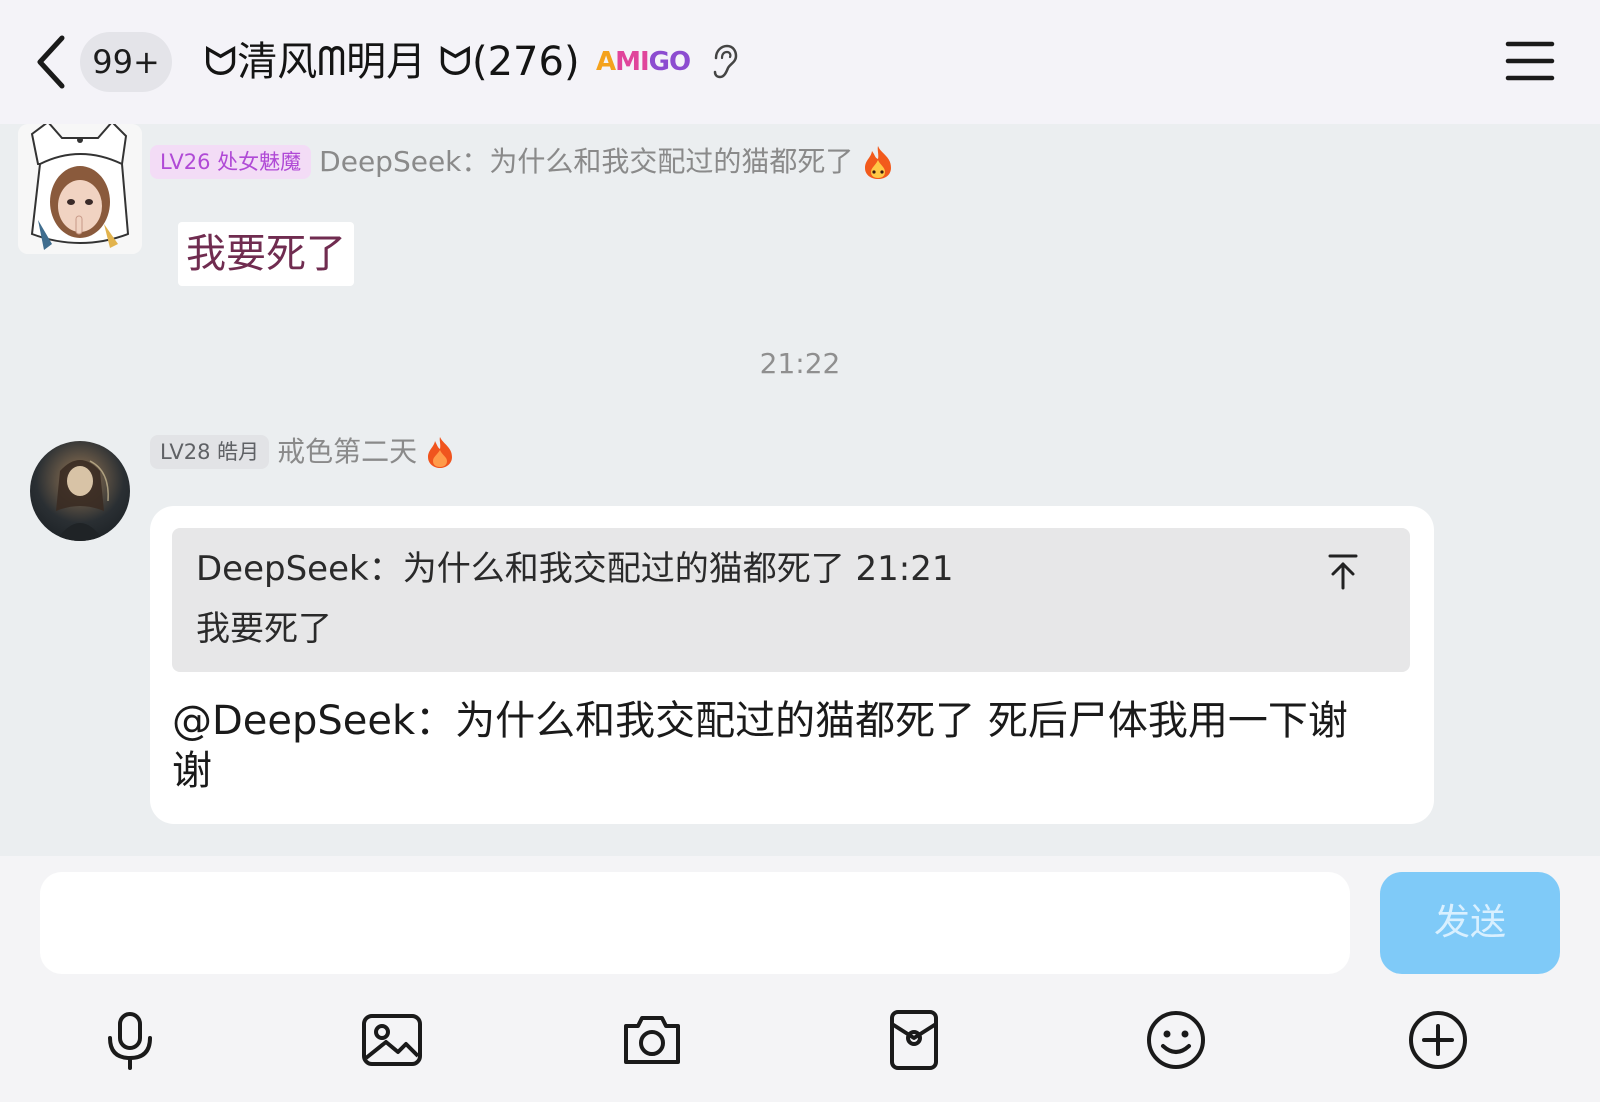 The width and height of the screenshot is (1600, 1102). What do you see at coordinates (130, 1040) in the screenshot?
I see `microphone-icon` at bounding box center [130, 1040].